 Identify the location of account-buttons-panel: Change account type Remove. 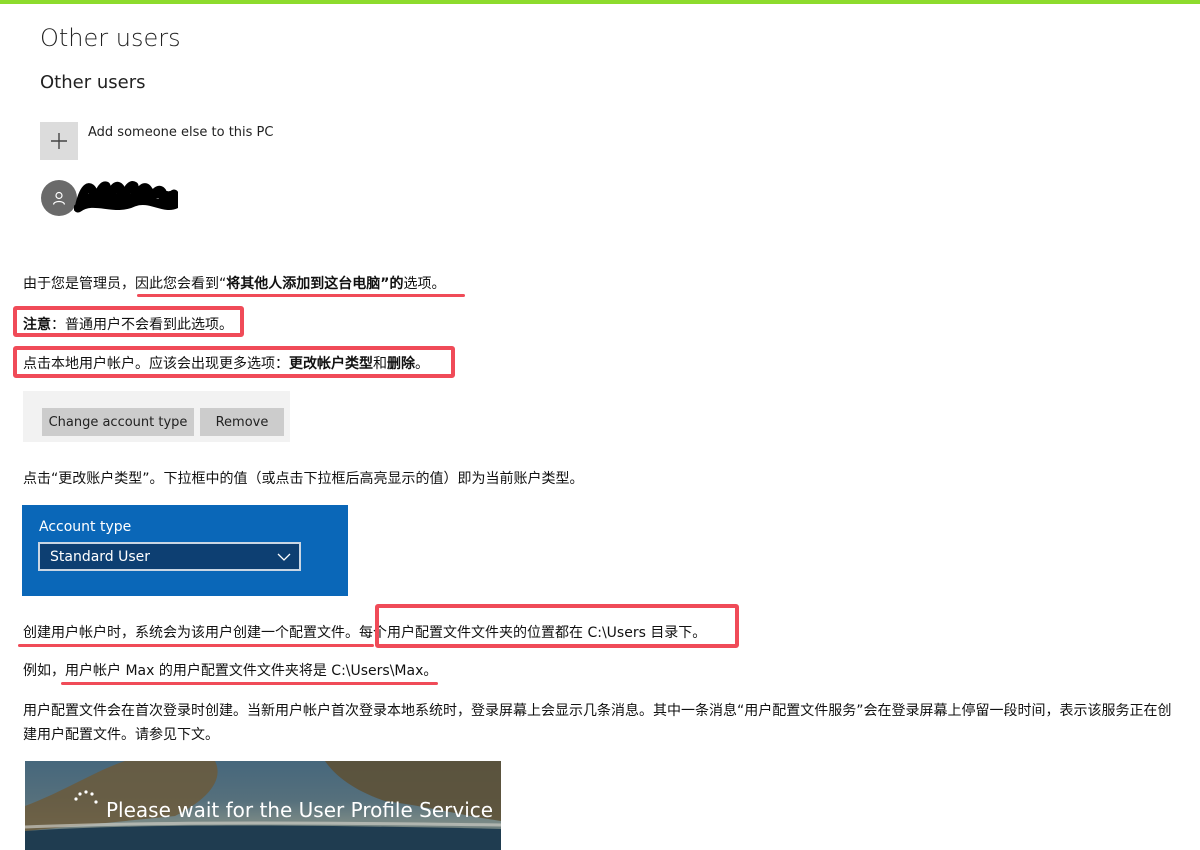
(156, 416).